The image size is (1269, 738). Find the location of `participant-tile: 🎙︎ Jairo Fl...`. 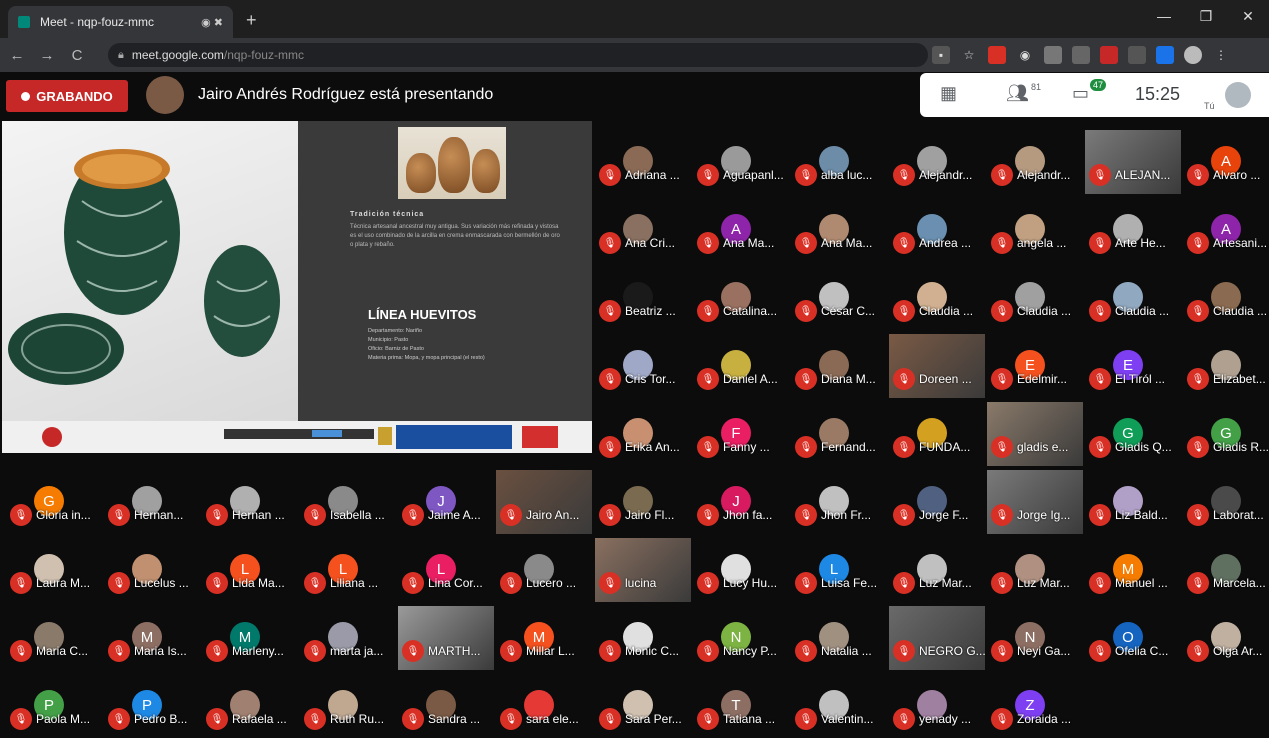

participant-tile: 🎙︎ Jairo Fl... is located at coordinates (643, 502).